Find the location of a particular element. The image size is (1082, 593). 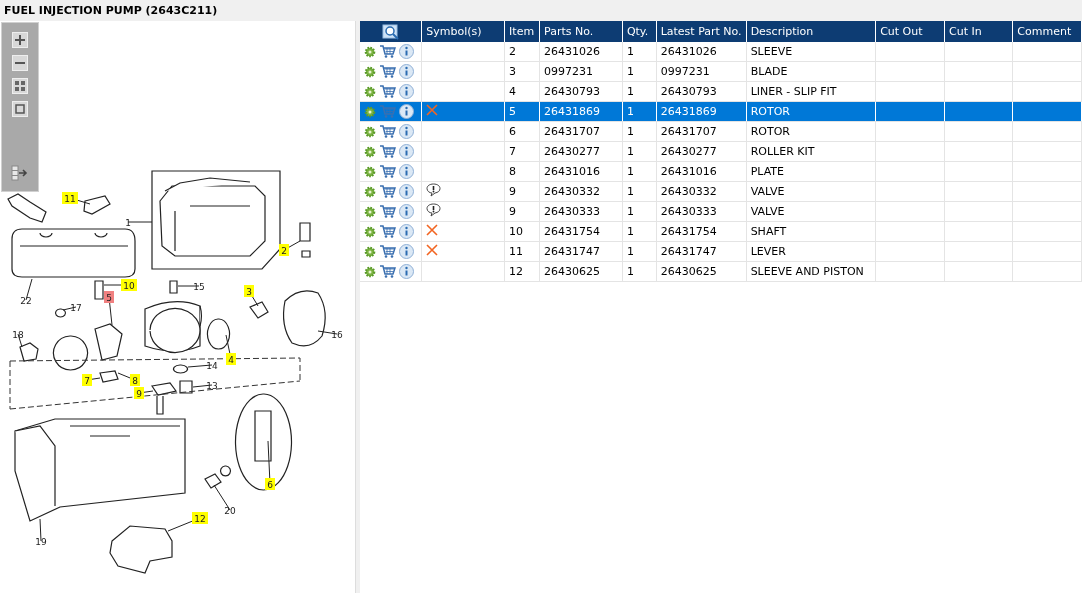

zoom-out-button is located at coordinates (20, 62).